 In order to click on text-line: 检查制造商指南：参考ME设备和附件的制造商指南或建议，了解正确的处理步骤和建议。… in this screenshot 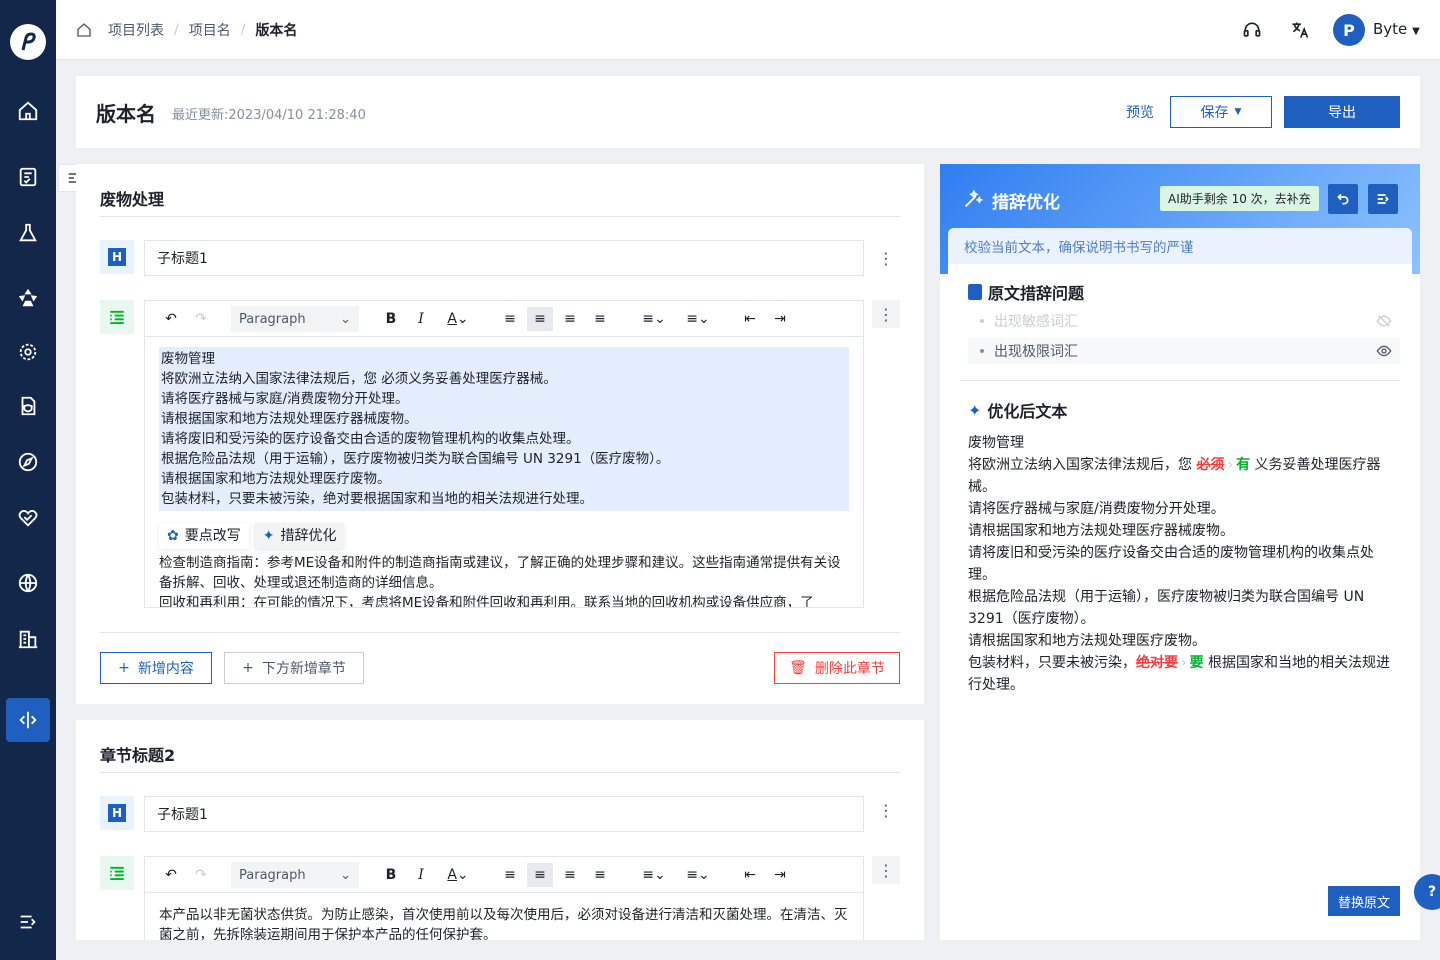, I will do `click(500, 573)`.